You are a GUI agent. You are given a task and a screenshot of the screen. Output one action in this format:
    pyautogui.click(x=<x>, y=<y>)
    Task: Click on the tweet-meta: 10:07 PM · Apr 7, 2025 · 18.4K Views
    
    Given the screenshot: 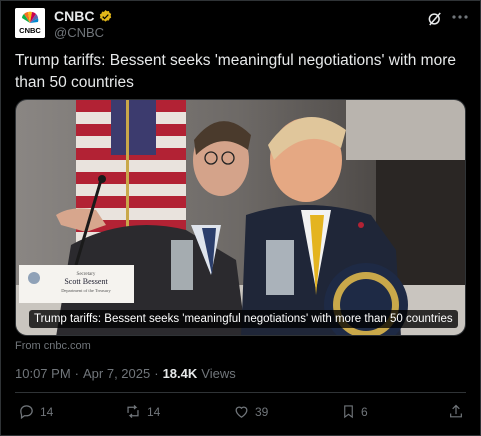 What is the action you would take?
    pyautogui.click(x=125, y=373)
    